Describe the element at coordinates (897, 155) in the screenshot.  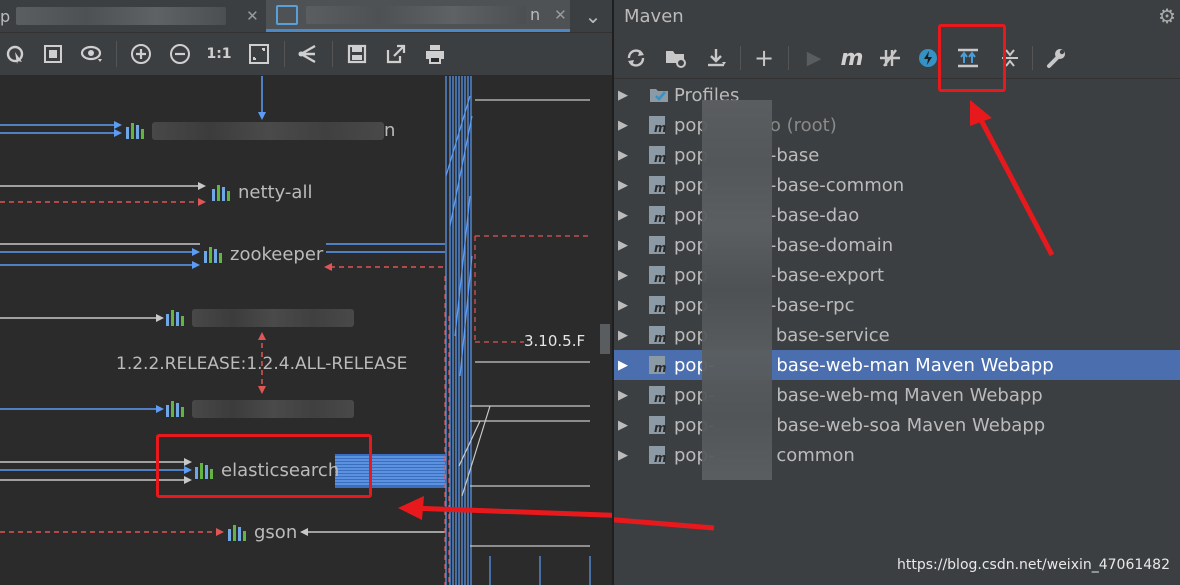
I see `tree-item-project: ▶ m pop -base` at that location.